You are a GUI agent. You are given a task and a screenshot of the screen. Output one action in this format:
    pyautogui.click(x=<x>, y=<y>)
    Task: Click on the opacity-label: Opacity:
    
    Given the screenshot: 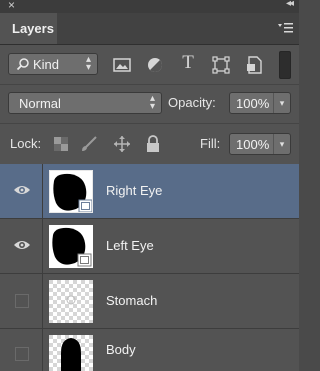 What is the action you would take?
    pyautogui.click(x=192, y=102)
    